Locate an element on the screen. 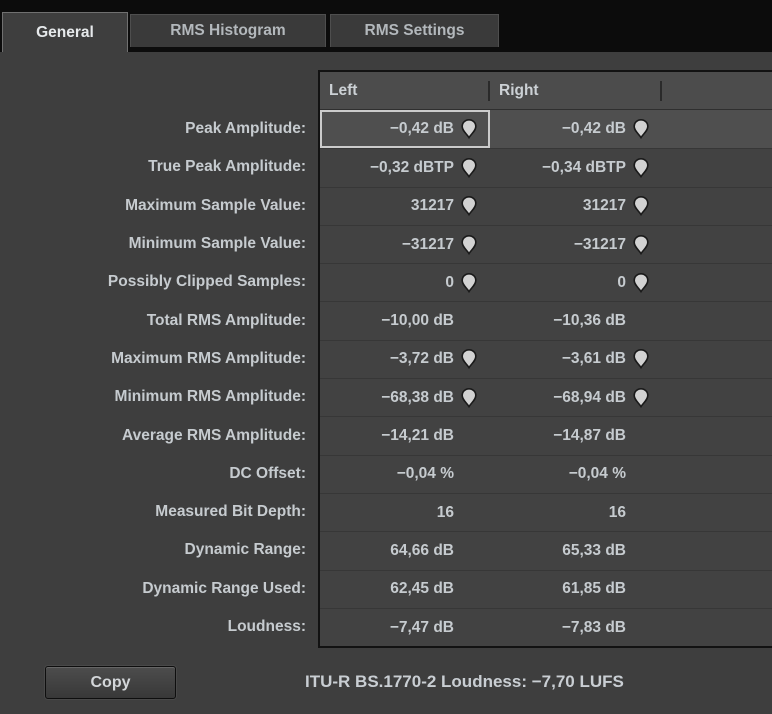 This screenshot has width=772, height=714. value-right: −31217 is located at coordinates (599, 244).